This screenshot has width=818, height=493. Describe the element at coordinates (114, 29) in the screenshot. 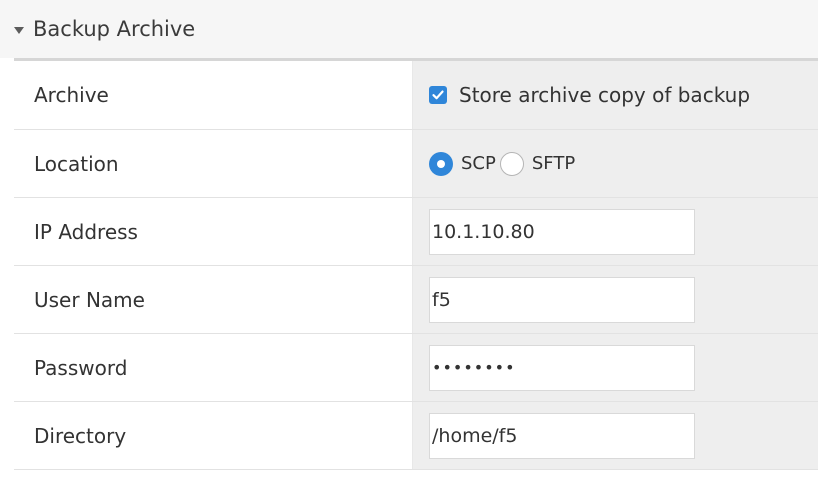

I see `section-title: Backup Archive` at that location.